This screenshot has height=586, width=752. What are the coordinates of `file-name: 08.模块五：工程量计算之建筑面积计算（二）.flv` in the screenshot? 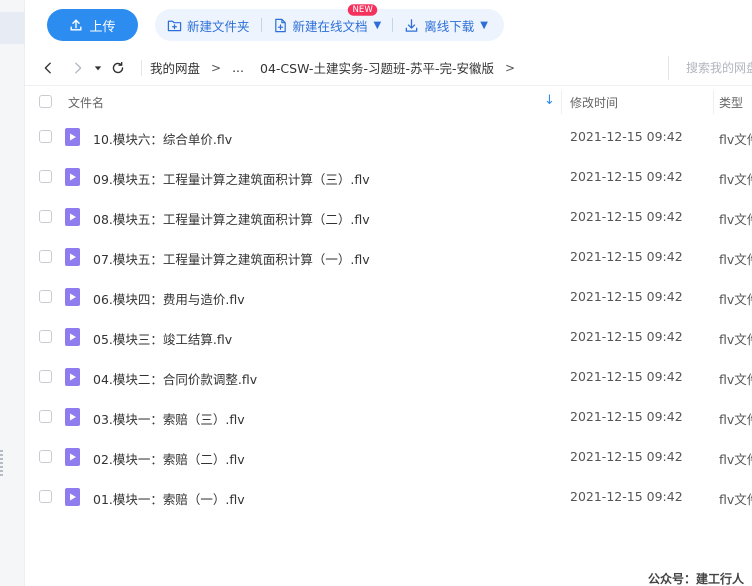 It's located at (231, 218).